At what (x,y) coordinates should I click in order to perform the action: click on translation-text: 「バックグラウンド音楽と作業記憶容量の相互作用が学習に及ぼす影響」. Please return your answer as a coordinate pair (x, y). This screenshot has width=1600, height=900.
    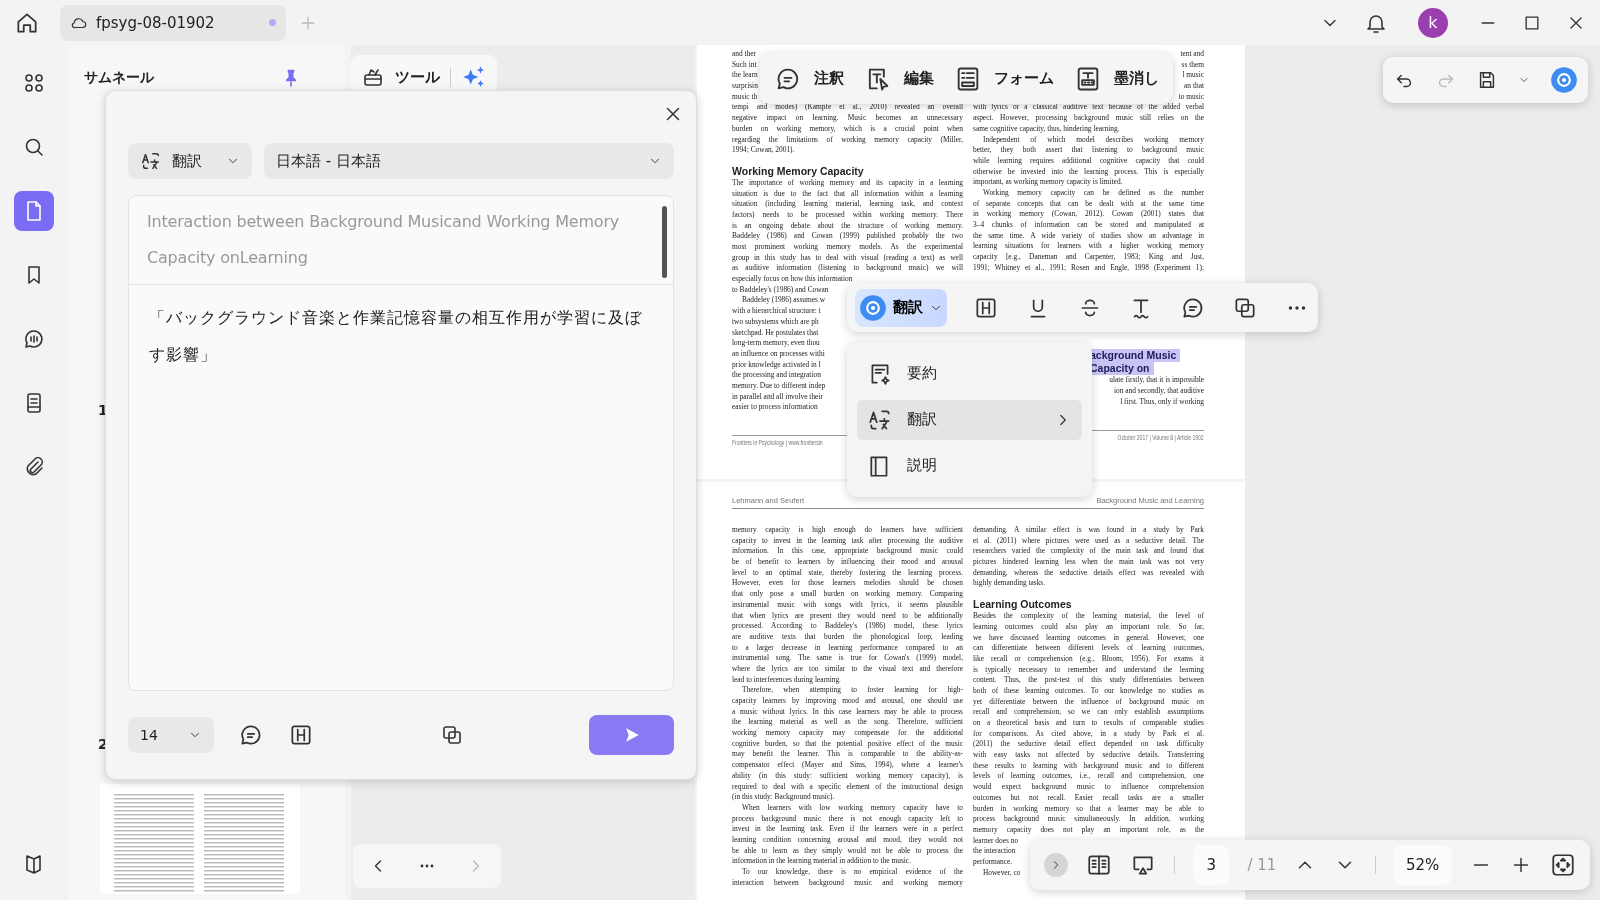
    Looking at the image, I should click on (395, 336).